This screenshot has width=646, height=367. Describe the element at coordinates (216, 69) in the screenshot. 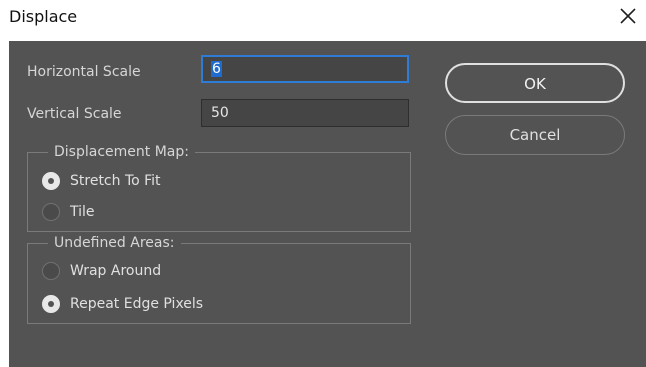

I see `horizontal-scale-value: 6` at that location.